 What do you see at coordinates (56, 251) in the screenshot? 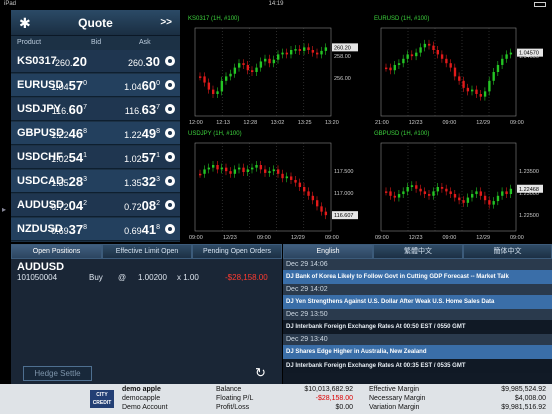
I see `tab-open-positions: Open Positions` at bounding box center [56, 251].